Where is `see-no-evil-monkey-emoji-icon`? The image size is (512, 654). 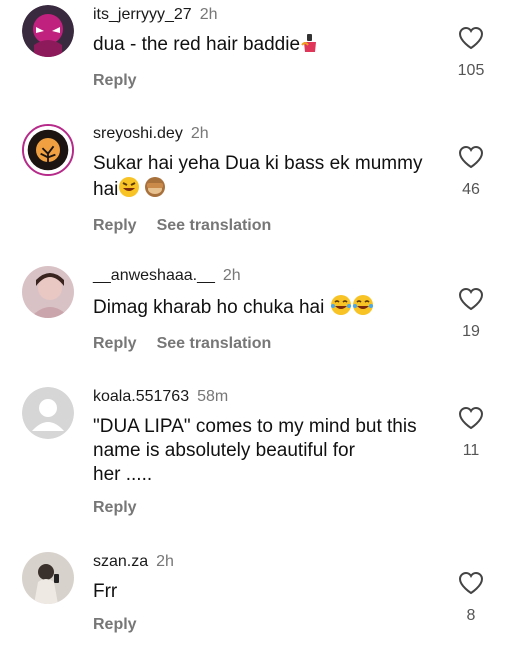
see-no-evil-monkey-emoji-icon is located at coordinates (155, 190).